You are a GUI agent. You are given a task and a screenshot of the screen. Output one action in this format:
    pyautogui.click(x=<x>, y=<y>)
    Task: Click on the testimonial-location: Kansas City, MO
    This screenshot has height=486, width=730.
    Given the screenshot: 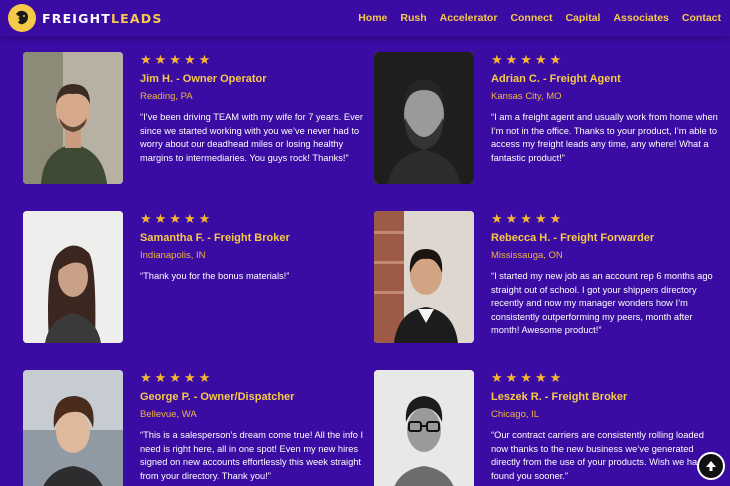 What is the action you would take?
    pyautogui.click(x=526, y=96)
    